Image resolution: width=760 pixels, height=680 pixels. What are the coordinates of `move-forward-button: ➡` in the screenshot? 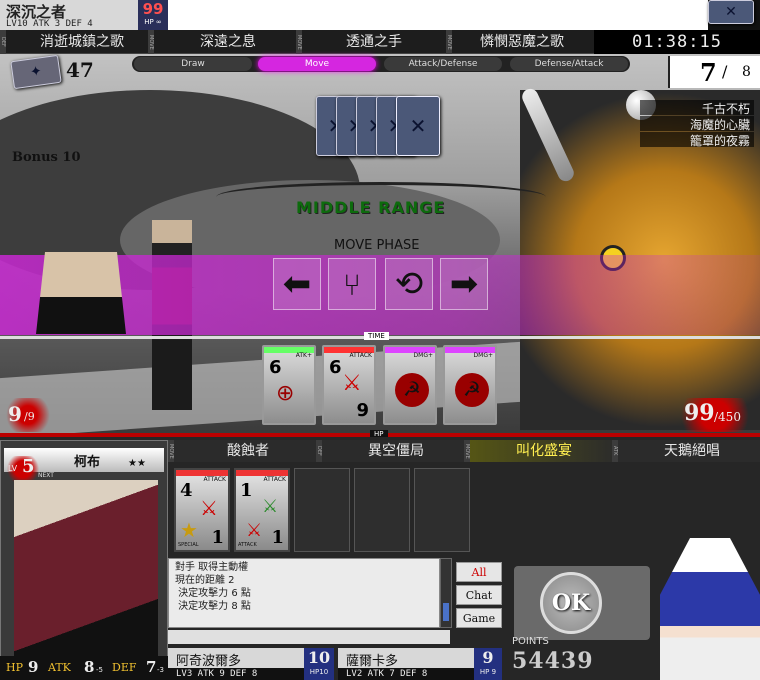 It's located at (464, 284).